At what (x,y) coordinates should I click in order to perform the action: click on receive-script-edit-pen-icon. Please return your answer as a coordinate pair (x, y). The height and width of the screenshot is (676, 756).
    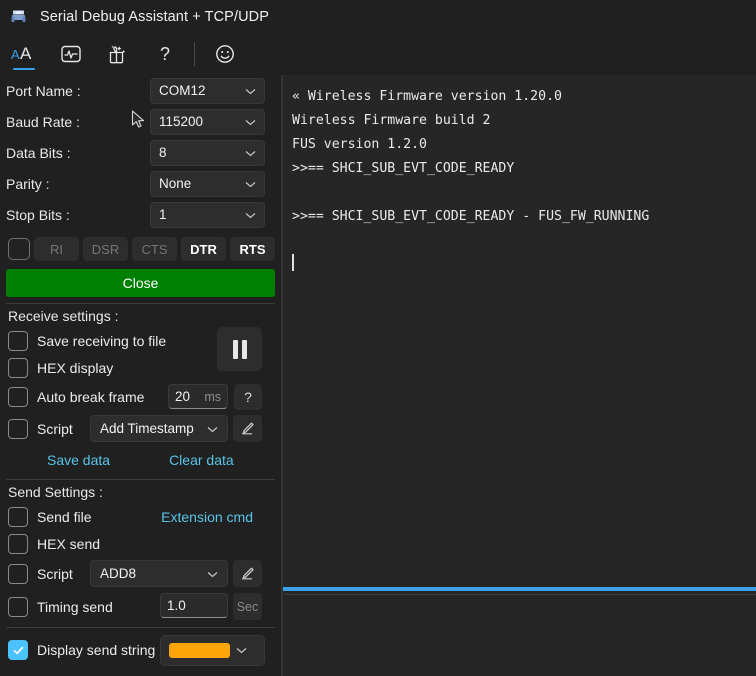
    Looking at the image, I should click on (247, 428).